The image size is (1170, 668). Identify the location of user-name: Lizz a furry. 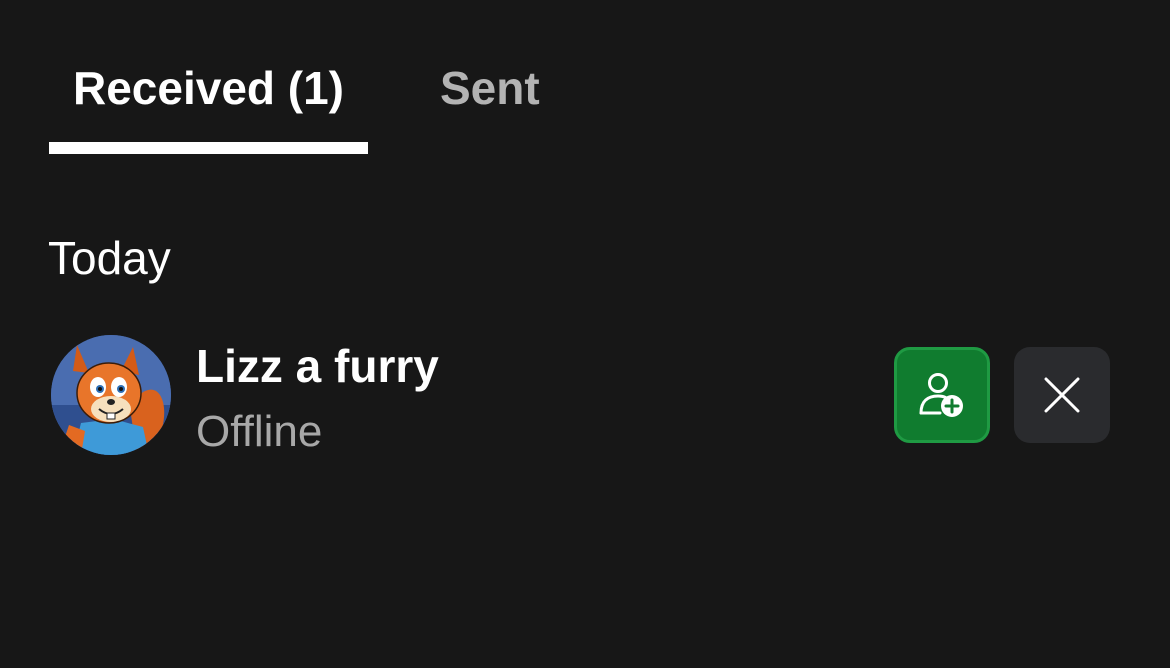
(317, 366).